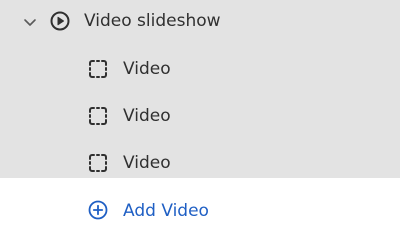  What do you see at coordinates (98, 210) in the screenshot?
I see `plus-circle-icon` at bounding box center [98, 210].